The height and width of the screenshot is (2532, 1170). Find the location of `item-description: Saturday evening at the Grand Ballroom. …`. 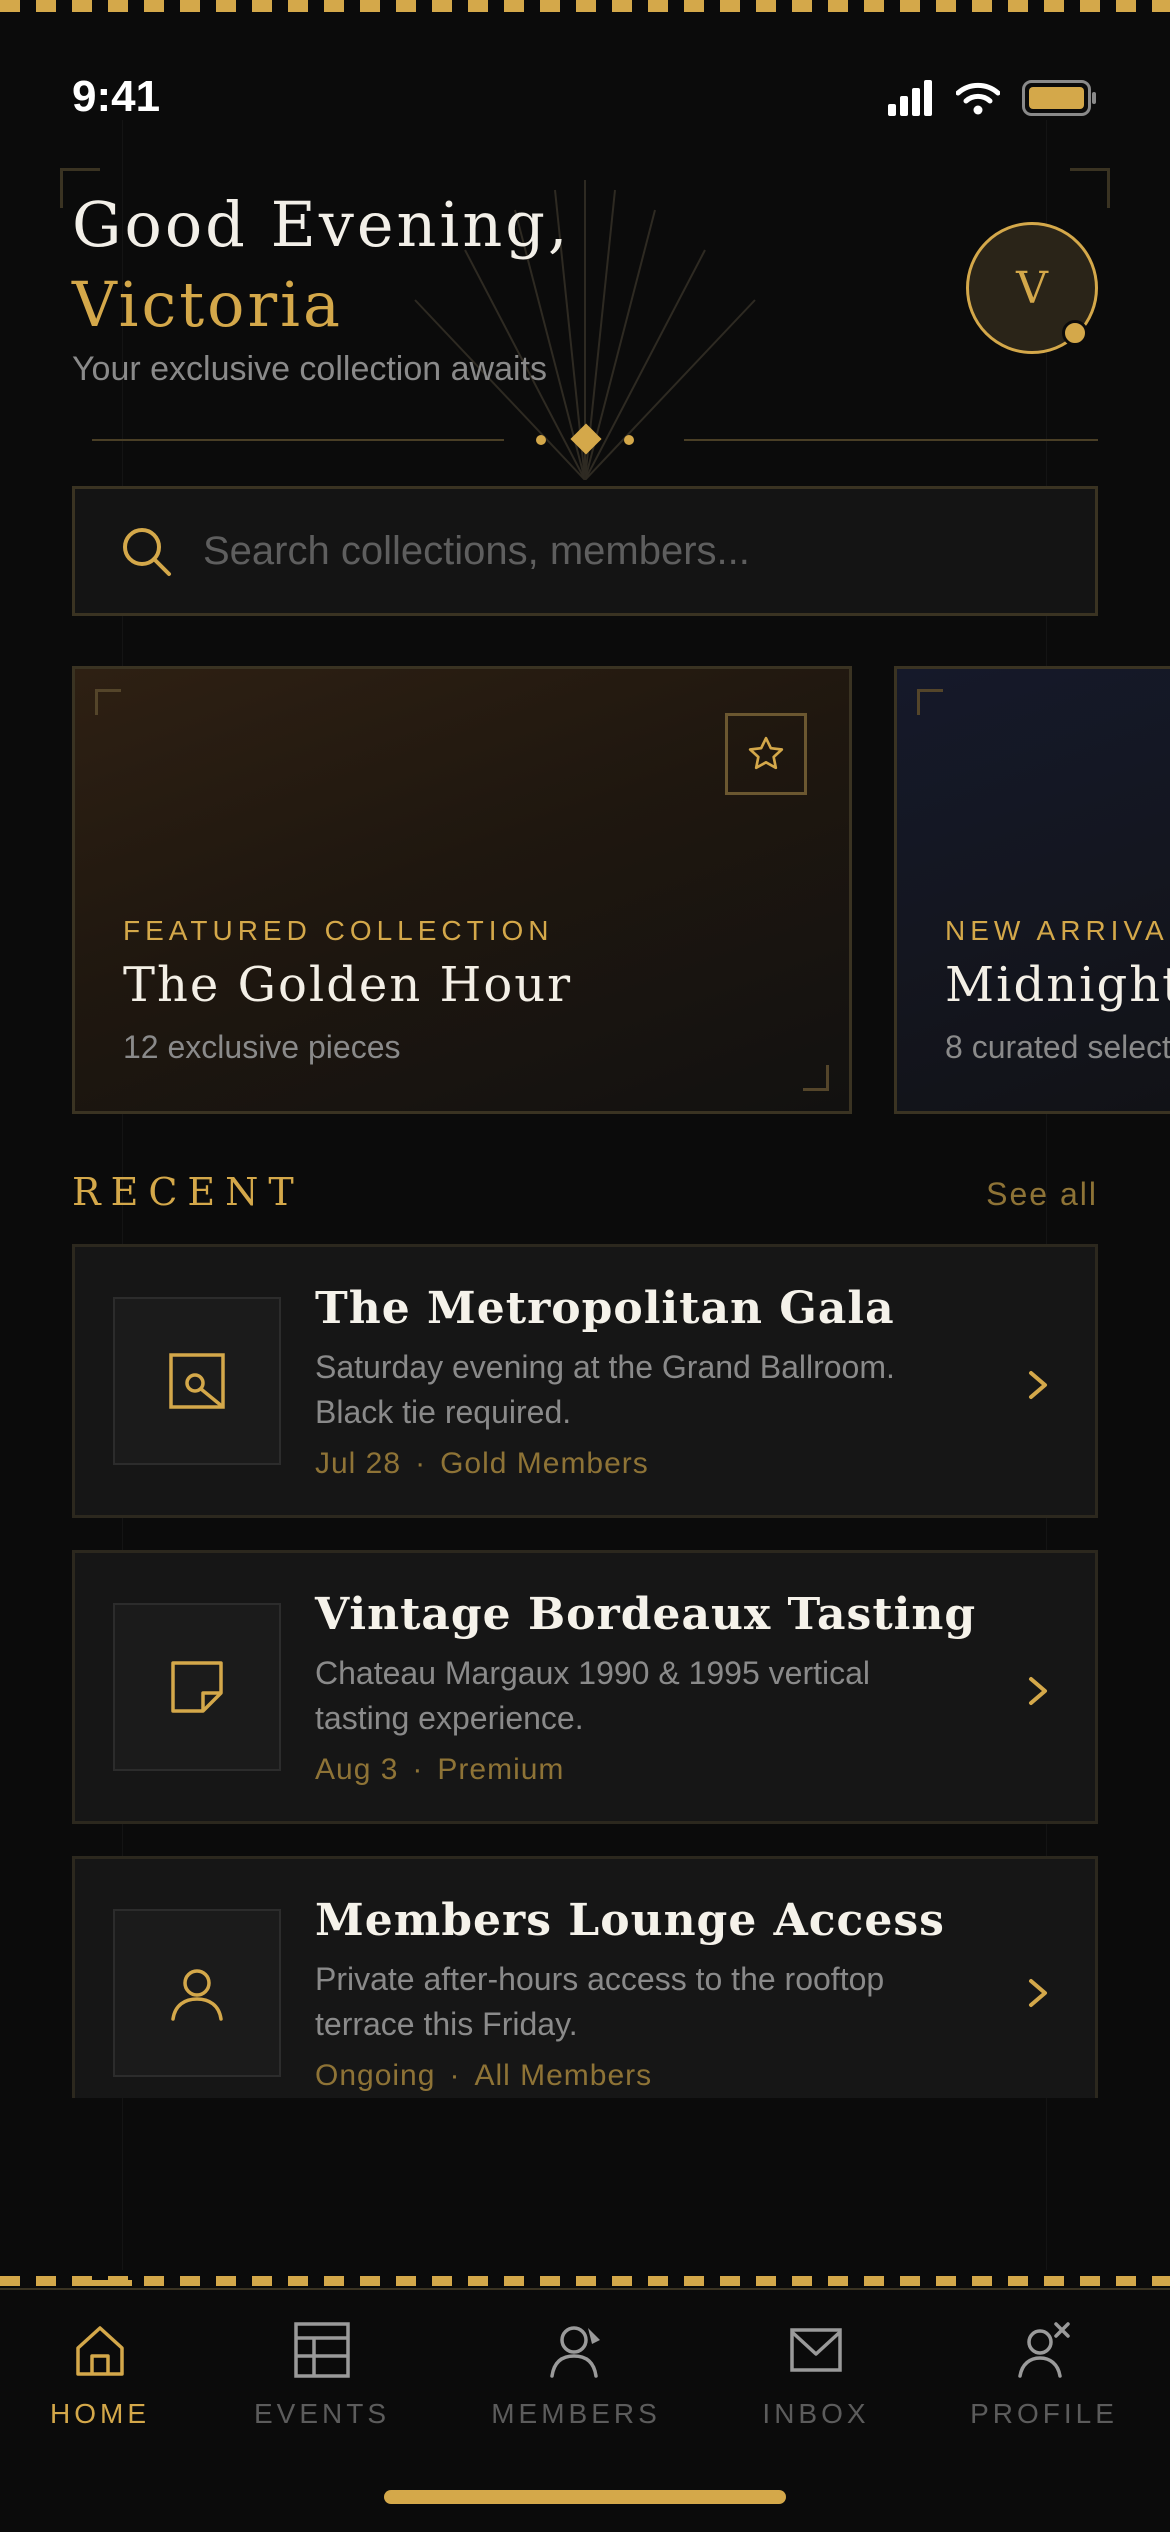

item-description: Saturday evening at the Grand Ballroom. … is located at coordinates (605, 1389).